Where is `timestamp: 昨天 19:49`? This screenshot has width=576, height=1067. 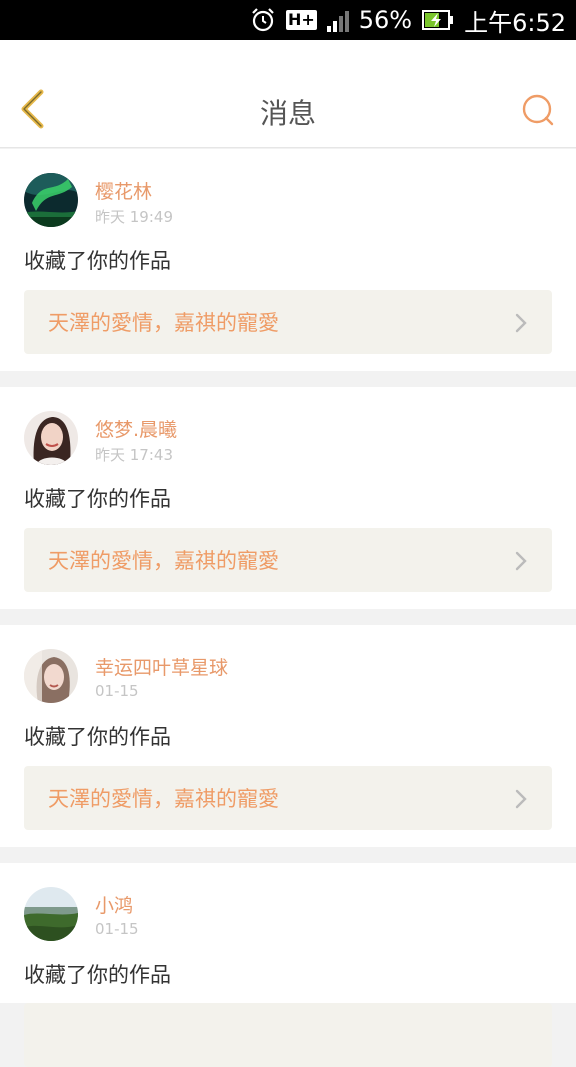 timestamp: 昨天 19:49 is located at coordinates (134, 217).